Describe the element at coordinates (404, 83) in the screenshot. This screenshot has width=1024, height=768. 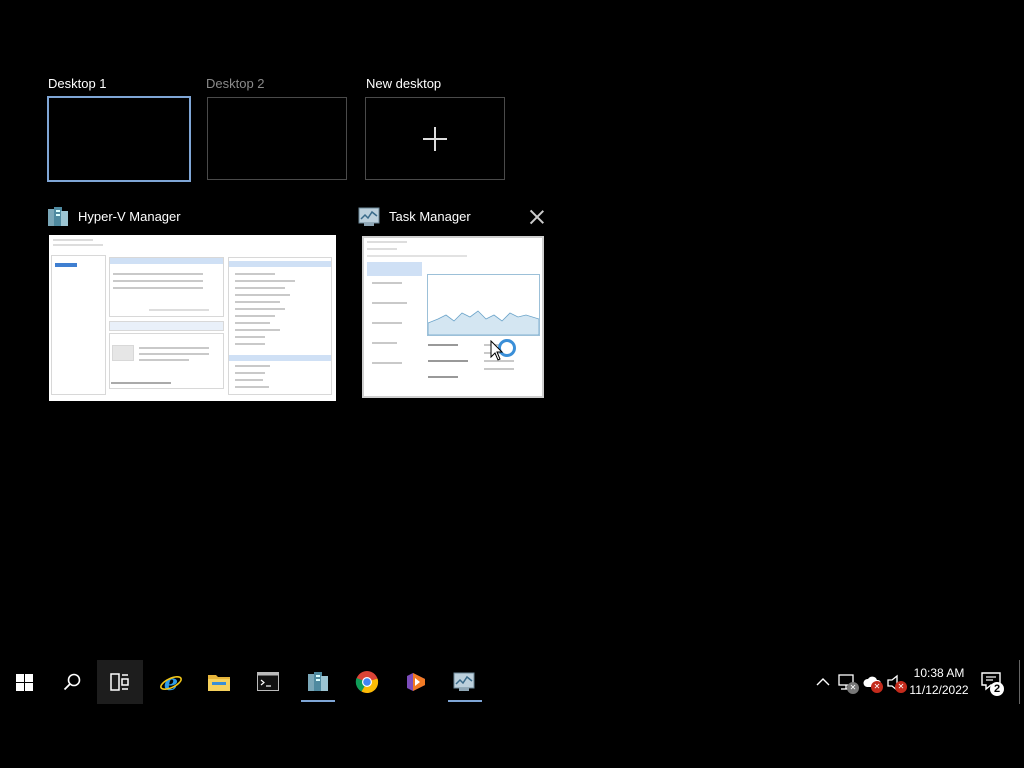
I see `new-desktop-label: New desktop` at that location.